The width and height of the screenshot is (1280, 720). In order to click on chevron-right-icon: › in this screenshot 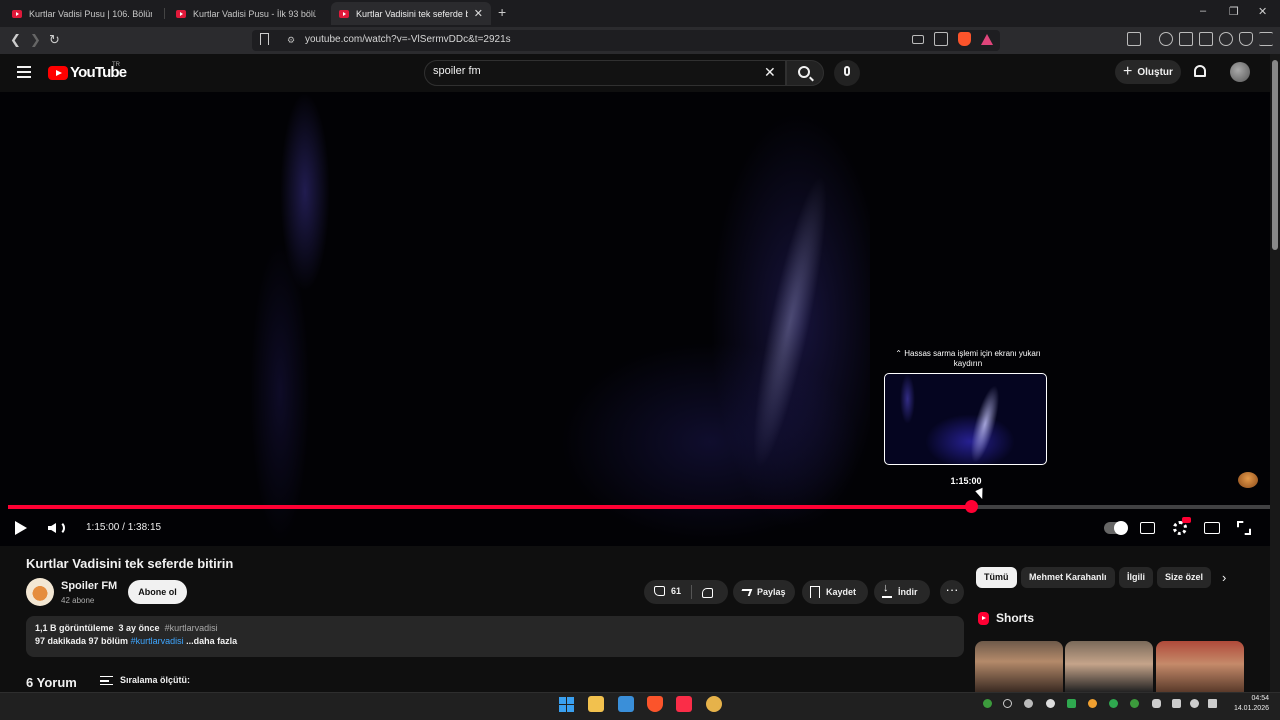, I will do `click(1224, 577)`.